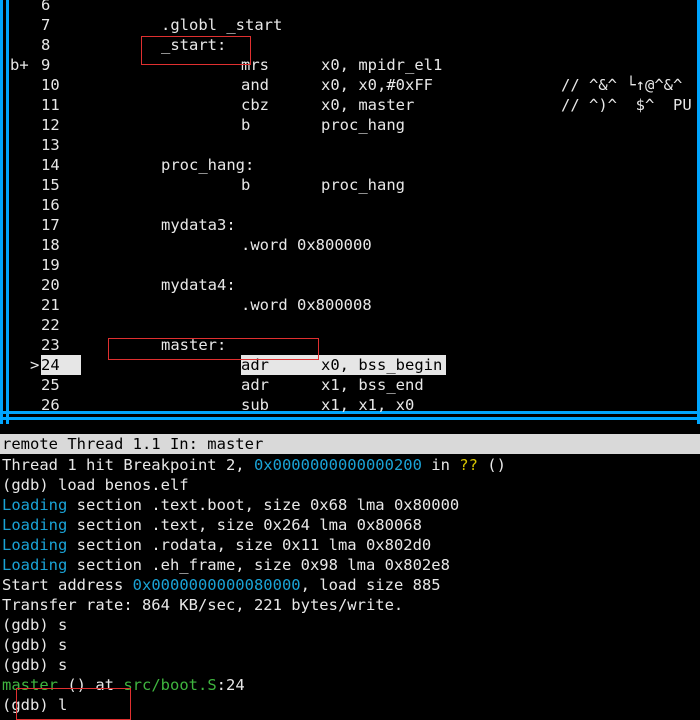  What do you see at coordinates (350, 165) in the screenshot?
I see `source-line: 14 proc_hang:` at bounding box center [350, 165].